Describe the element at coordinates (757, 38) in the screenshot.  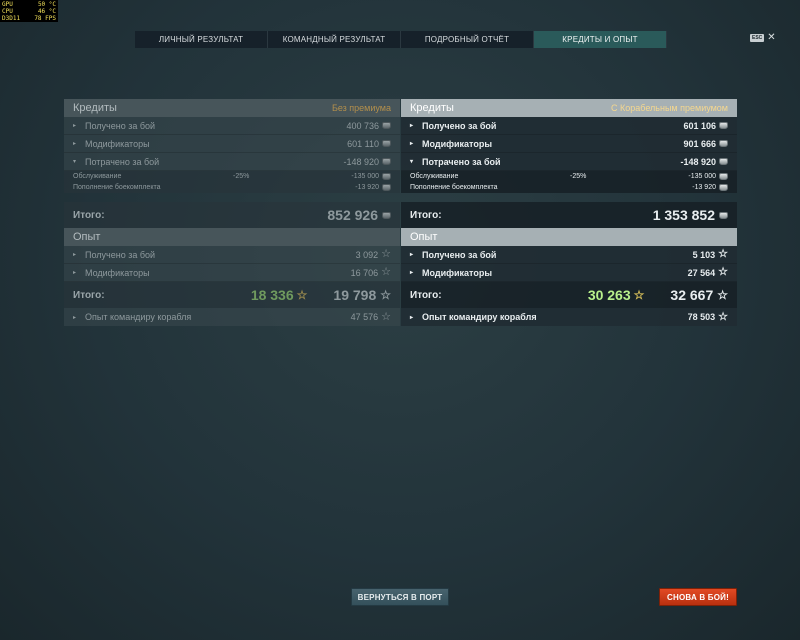
I see `esc-key-hint: ESC` at that location.